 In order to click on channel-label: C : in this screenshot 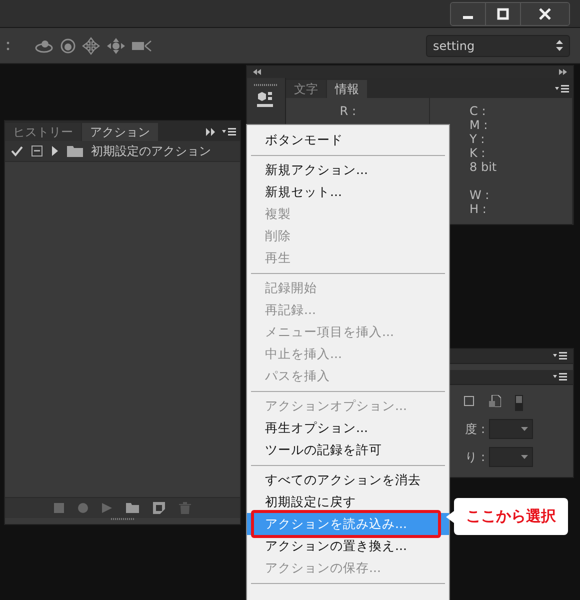, I will do `click(478, 111)`.